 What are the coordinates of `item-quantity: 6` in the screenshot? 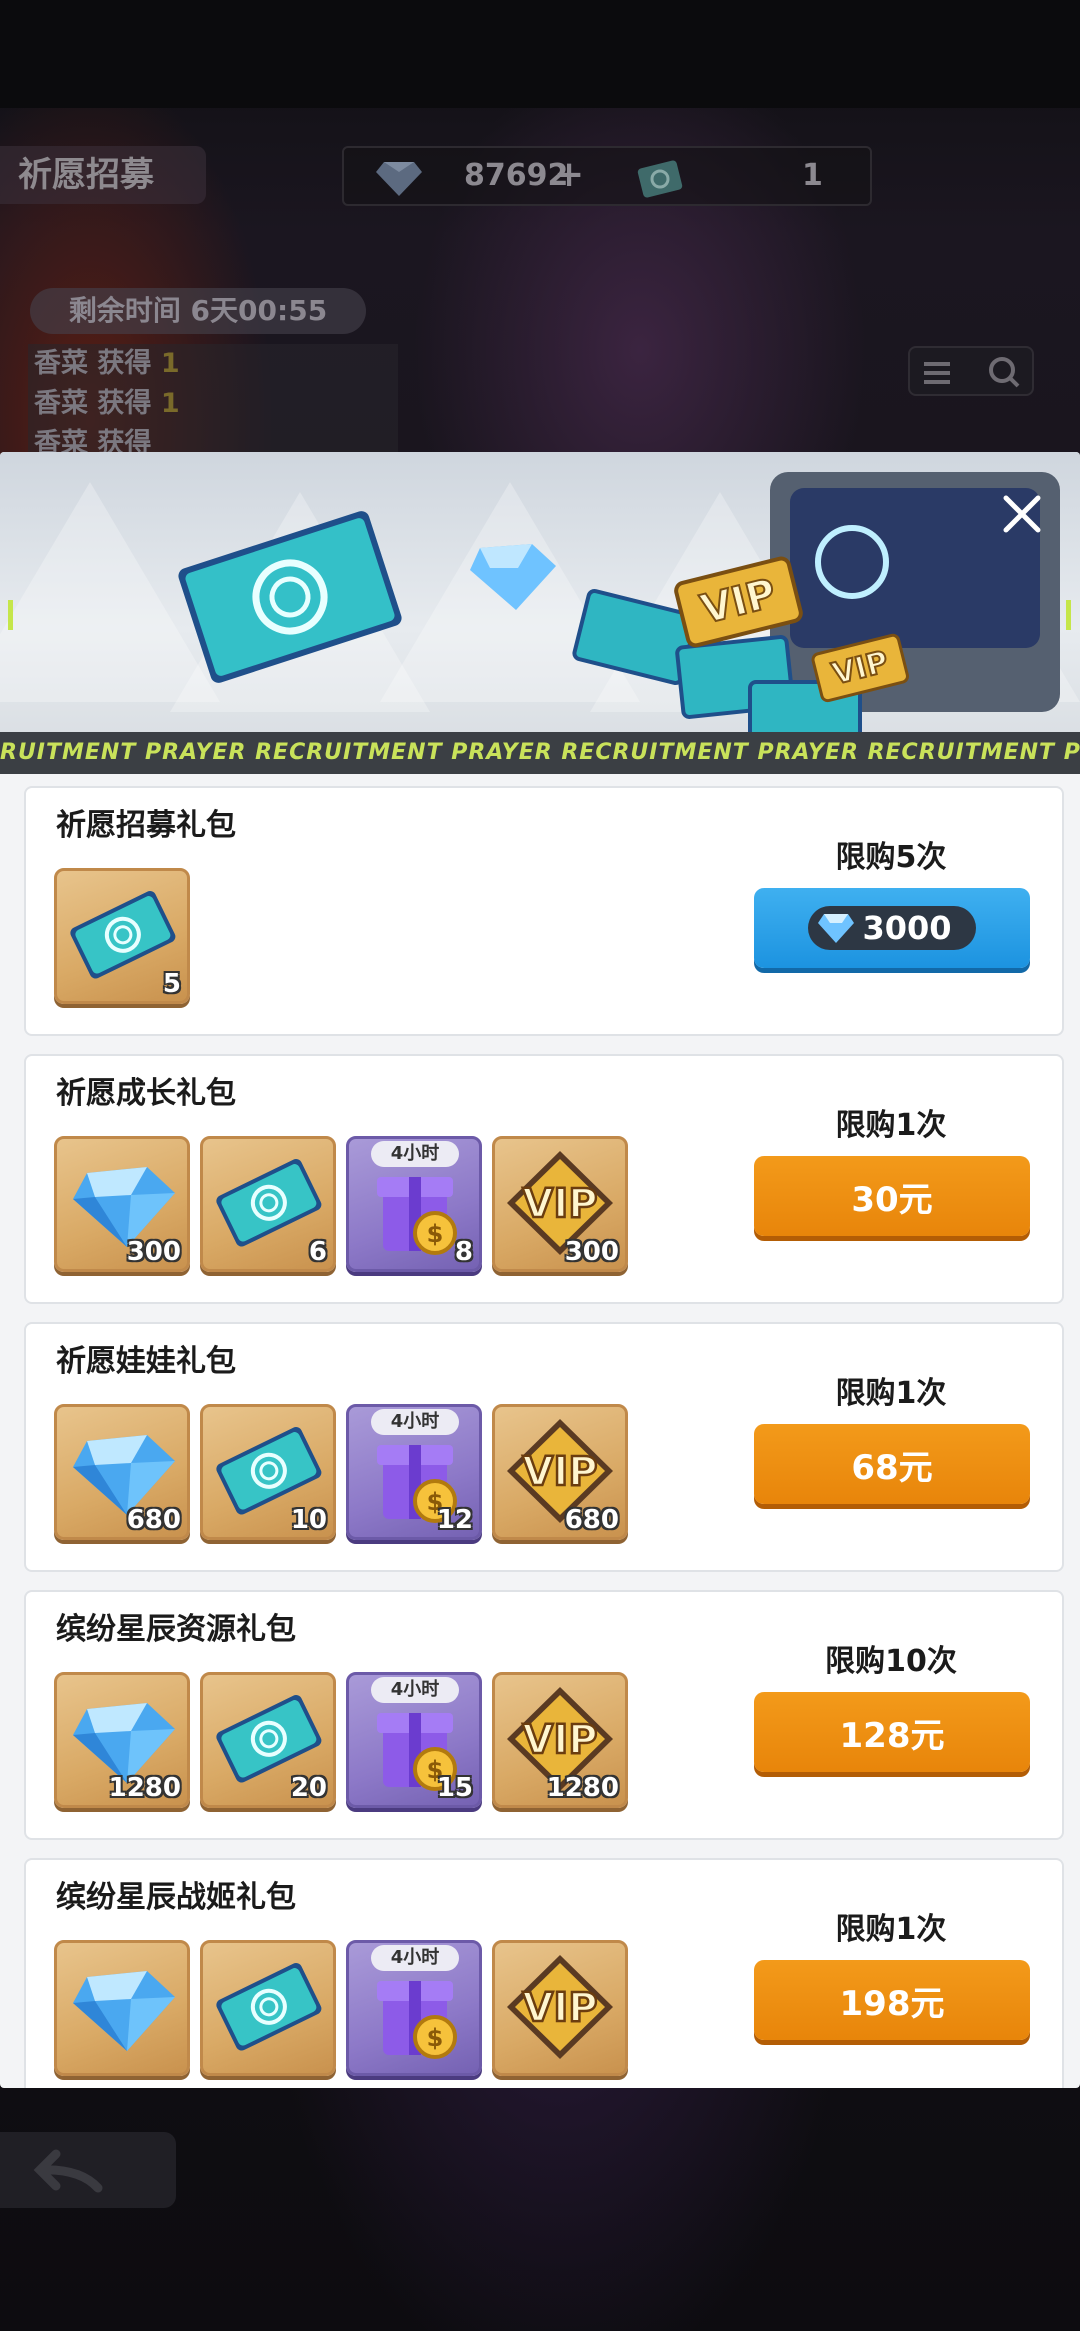 It's located at (317, 1252).